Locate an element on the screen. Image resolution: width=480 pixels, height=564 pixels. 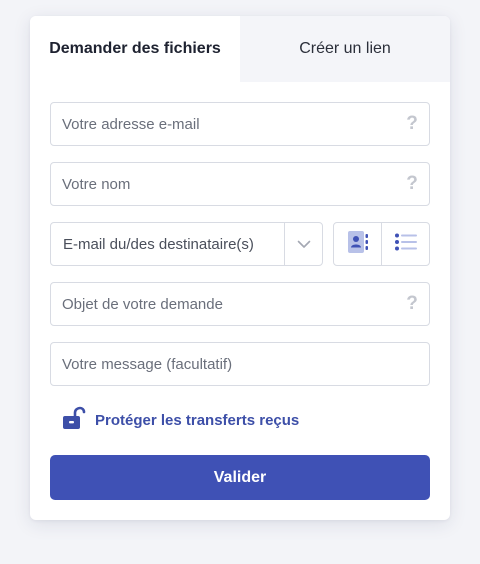
tab-create-link: Créer un lien is located at coordinates (345, 49).